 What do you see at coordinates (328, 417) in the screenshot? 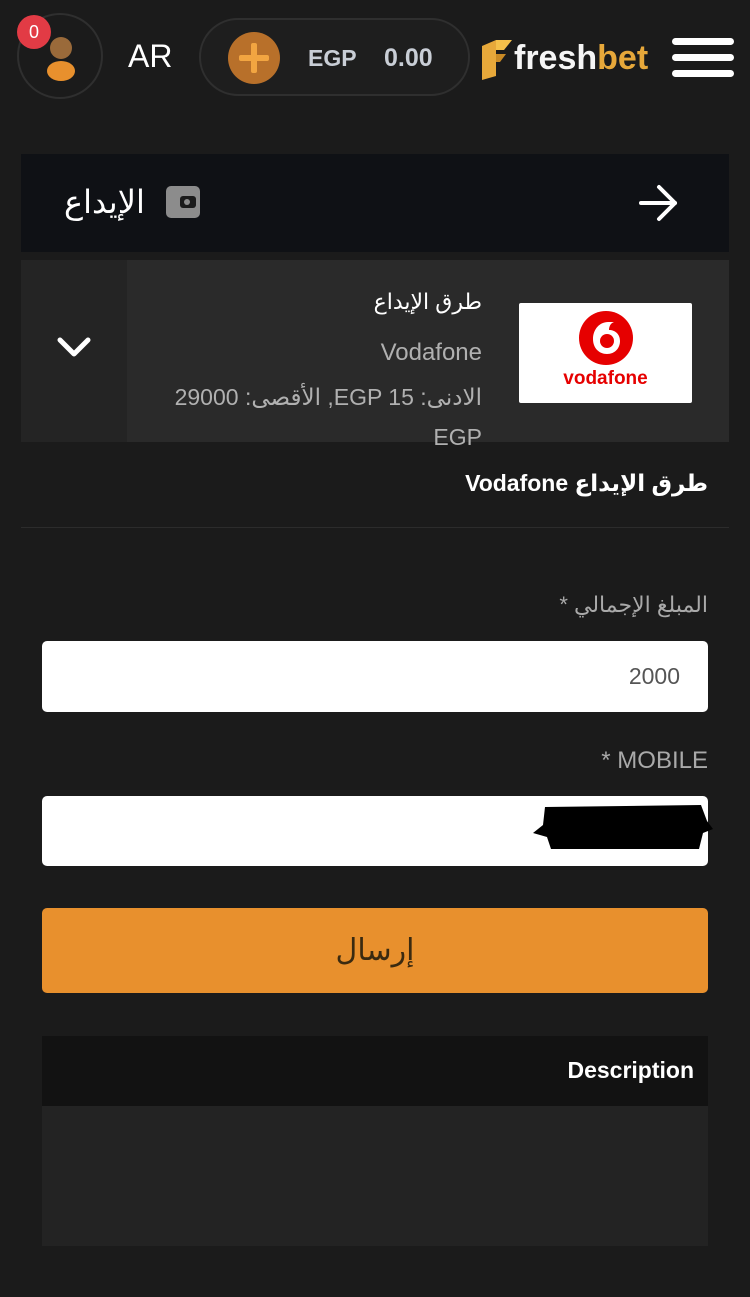
I see `method-limits: الادنى: EGP 15, الأقصى: 29000 EGP` at bounding box center [328, 417].